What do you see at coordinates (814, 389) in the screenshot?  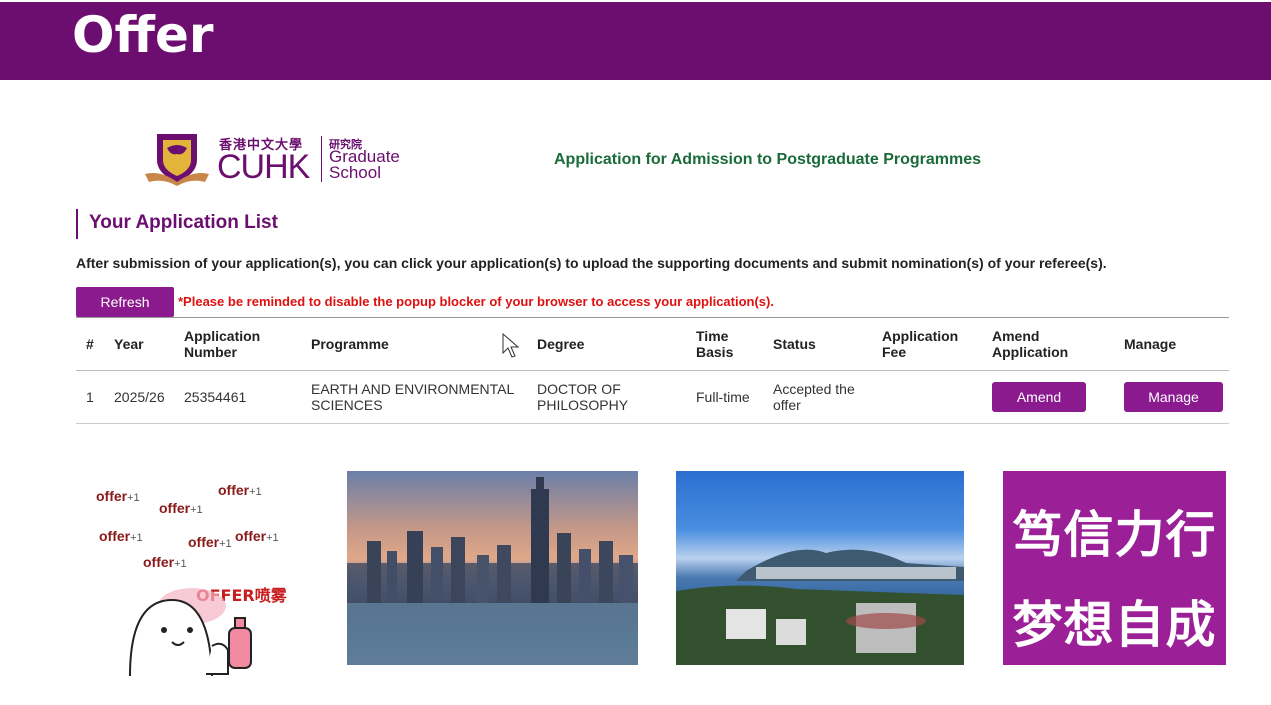 I see `cell-status-line1: Accepted the` at bounding box center [814, 389].